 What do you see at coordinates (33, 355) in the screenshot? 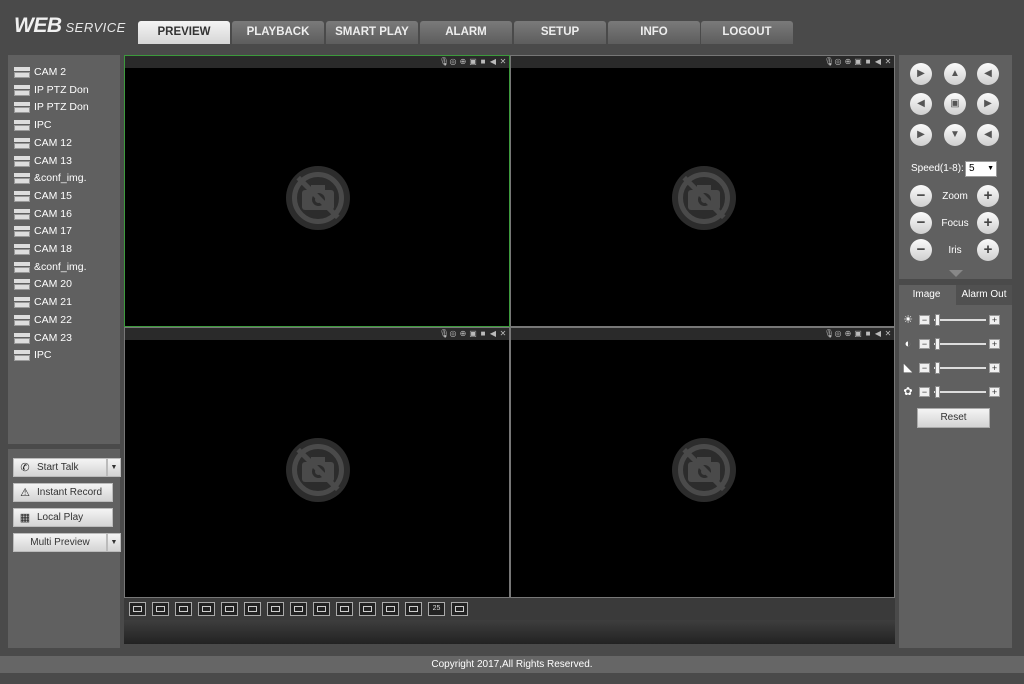
I see `channel-item: IPC` at bounding box center [33, 355].